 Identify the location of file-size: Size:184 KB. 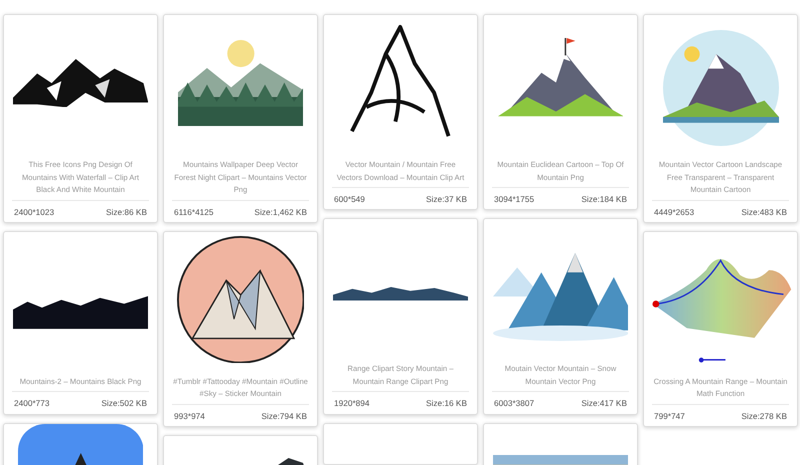
(604, 199).